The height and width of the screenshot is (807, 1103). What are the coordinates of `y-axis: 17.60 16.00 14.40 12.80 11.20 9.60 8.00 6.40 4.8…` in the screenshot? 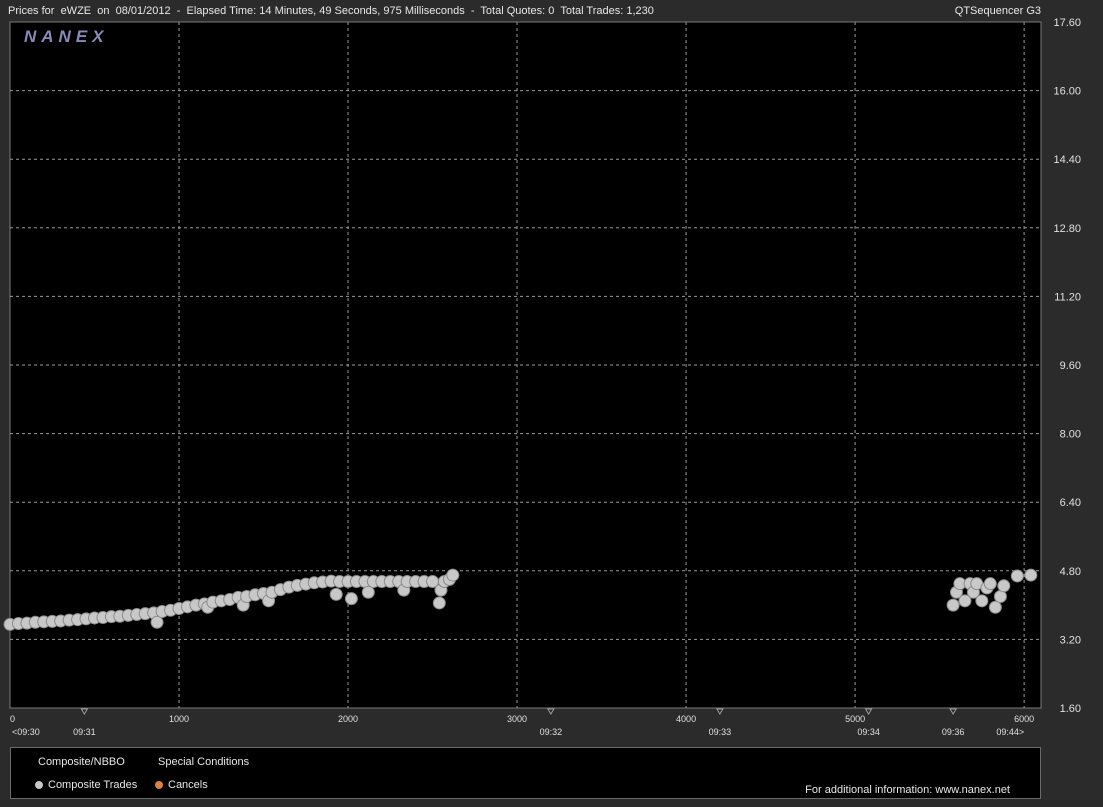 It's located at (1067, 366).